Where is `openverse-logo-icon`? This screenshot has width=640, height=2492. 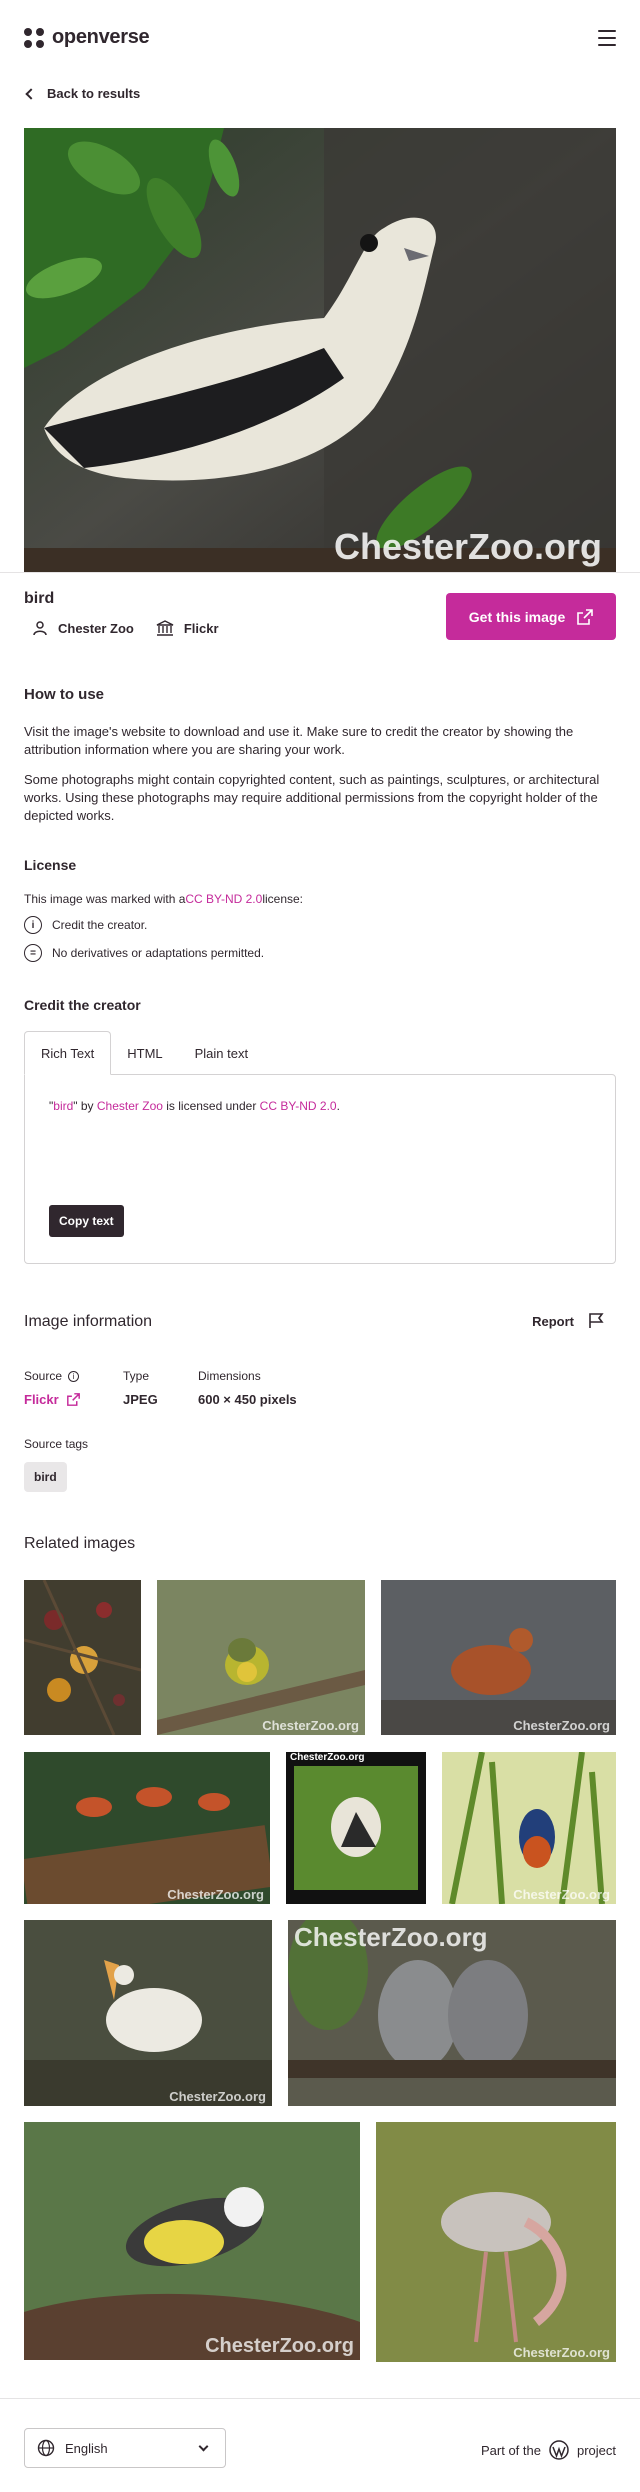 openverse-logo-icon is located at coordinates (34, 38).